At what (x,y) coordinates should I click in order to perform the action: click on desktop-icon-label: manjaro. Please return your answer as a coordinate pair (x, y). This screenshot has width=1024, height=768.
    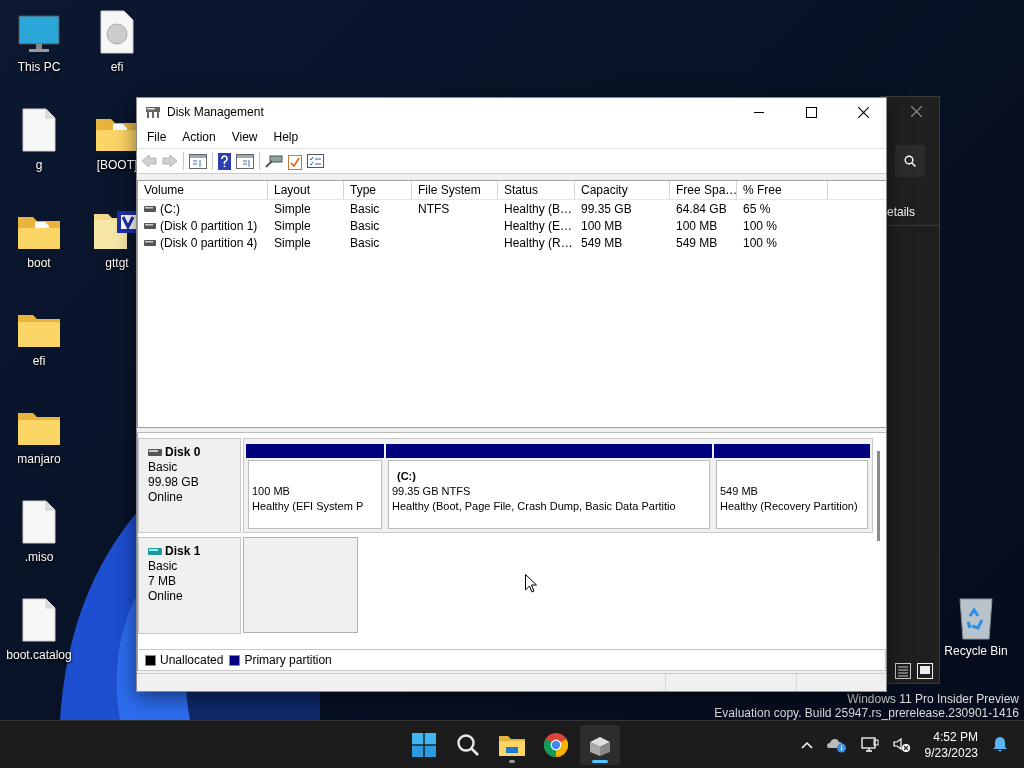
    Looking at the image, I should click on (39, 459).